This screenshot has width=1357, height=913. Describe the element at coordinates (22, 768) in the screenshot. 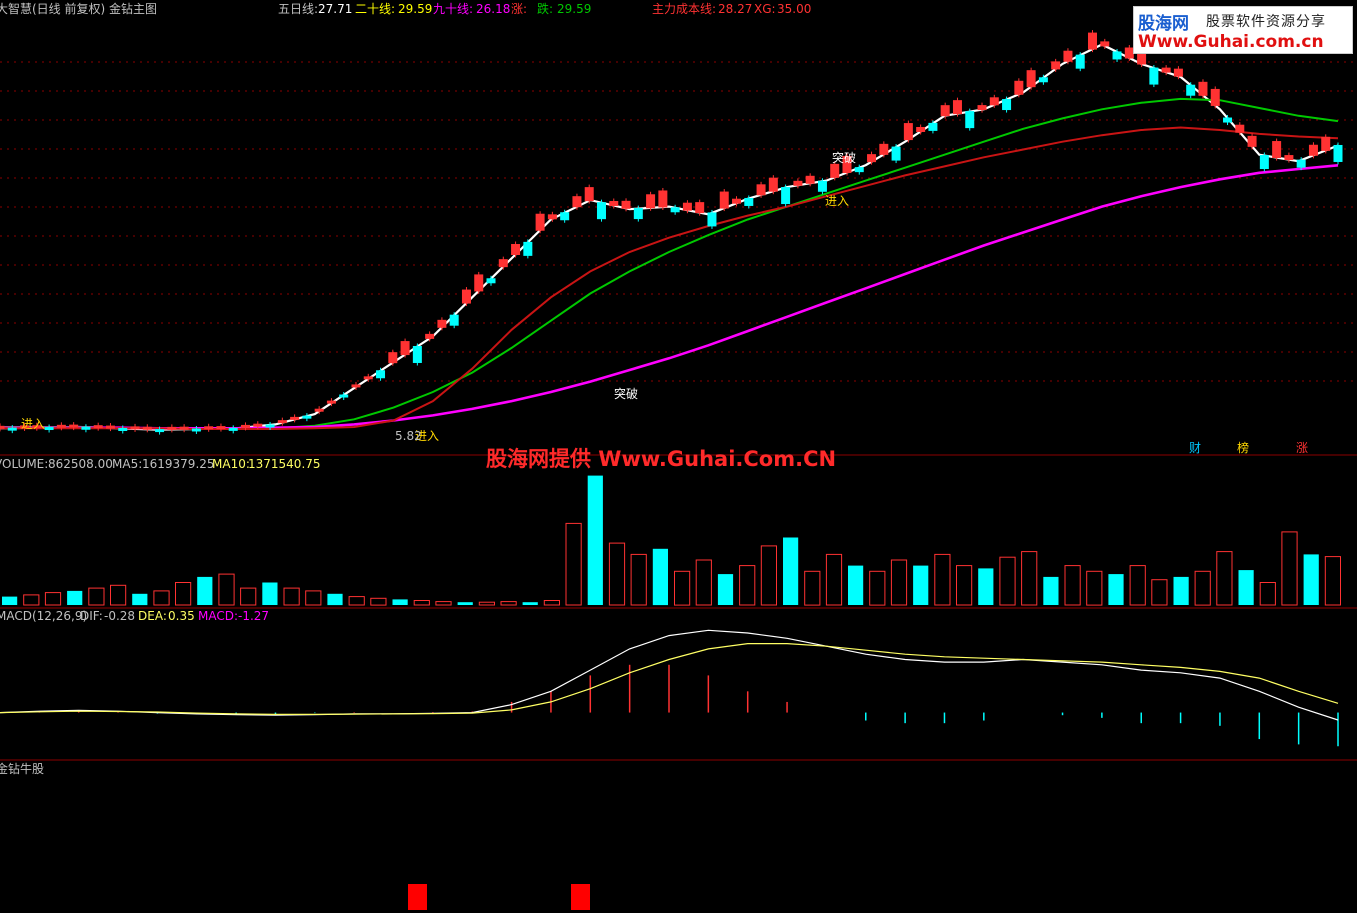

I see `bottom-panel-title: 金钻牛股` at that location.